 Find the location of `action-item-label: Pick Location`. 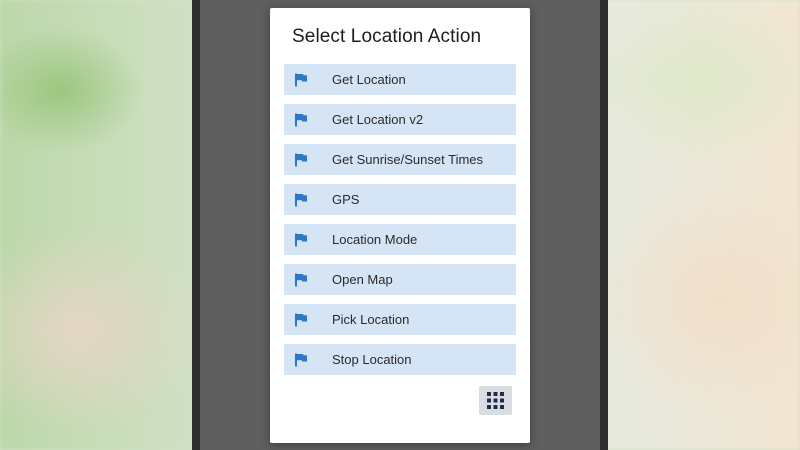

action-item-label: Pick Location is located at coordinates (371, 319).